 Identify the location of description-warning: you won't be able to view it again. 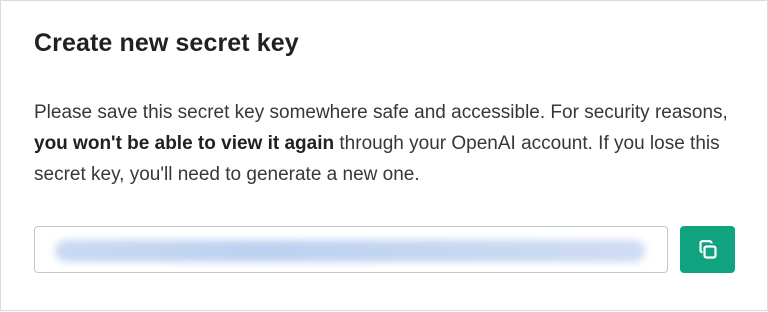
(184, 143).